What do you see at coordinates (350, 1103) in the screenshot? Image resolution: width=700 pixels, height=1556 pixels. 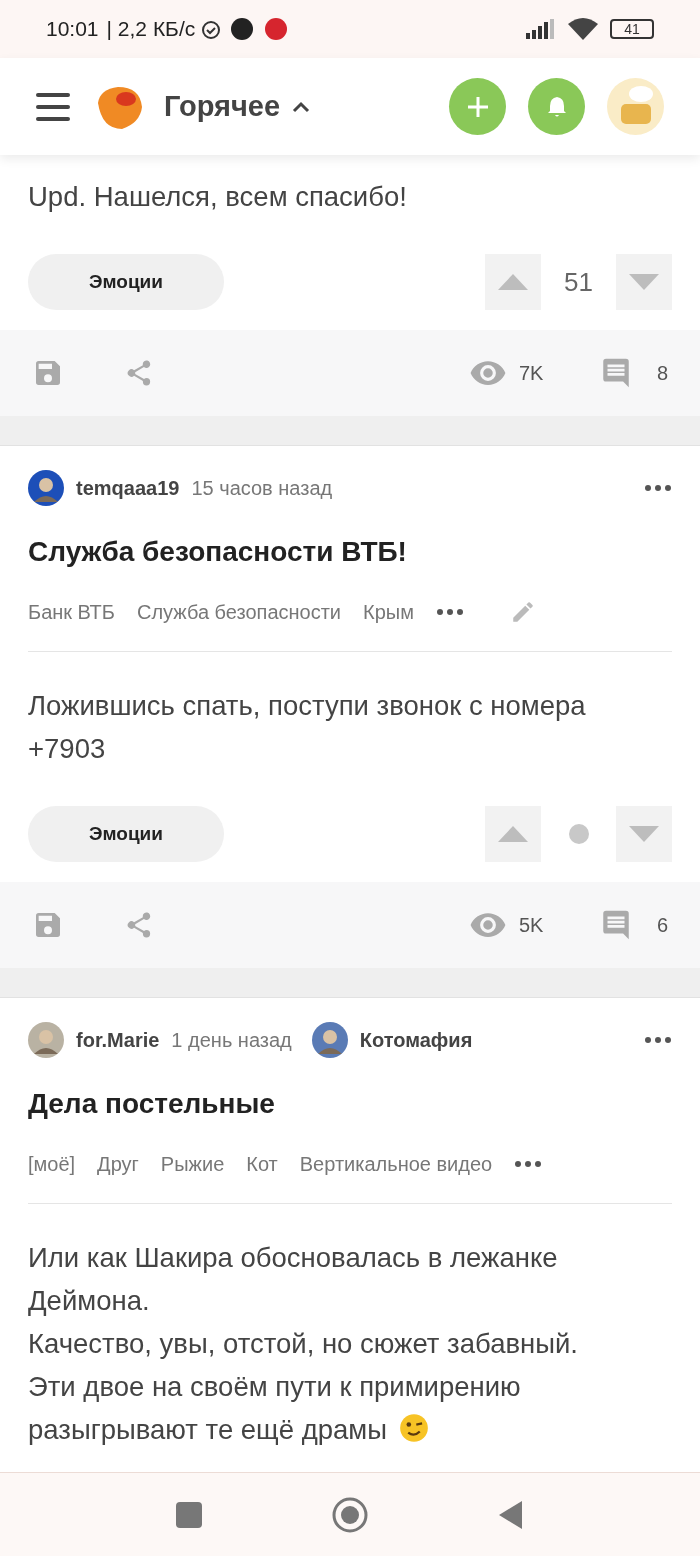 I see `post-title: Дела постельные` at bounding box center [350, 1103].